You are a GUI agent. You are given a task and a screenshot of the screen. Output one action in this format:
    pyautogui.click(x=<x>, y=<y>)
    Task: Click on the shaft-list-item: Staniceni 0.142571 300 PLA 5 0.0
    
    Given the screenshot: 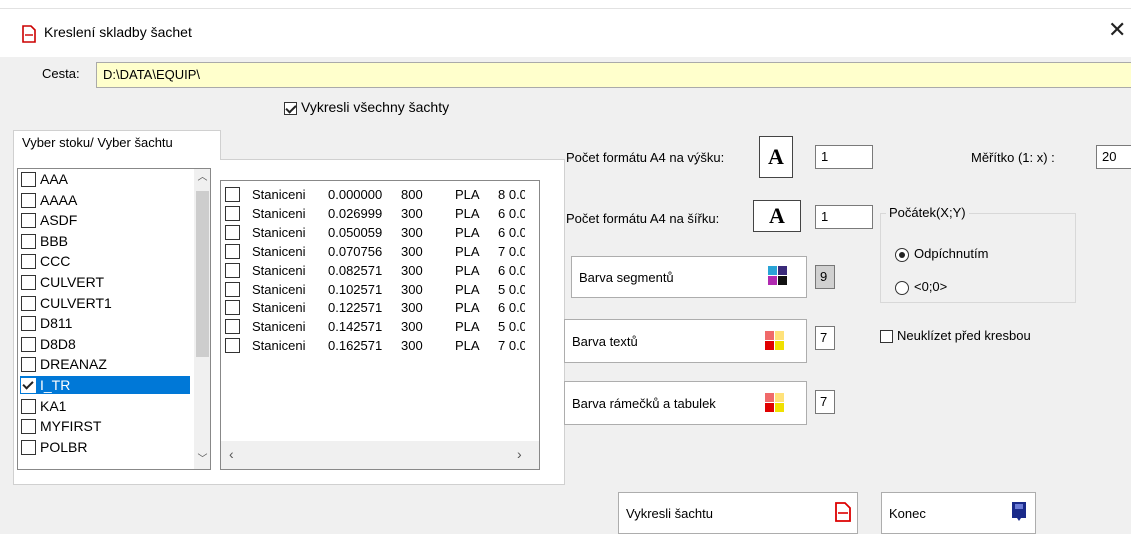 What is the action you would take?
    pyautogui.click(x=375, y=327)
    